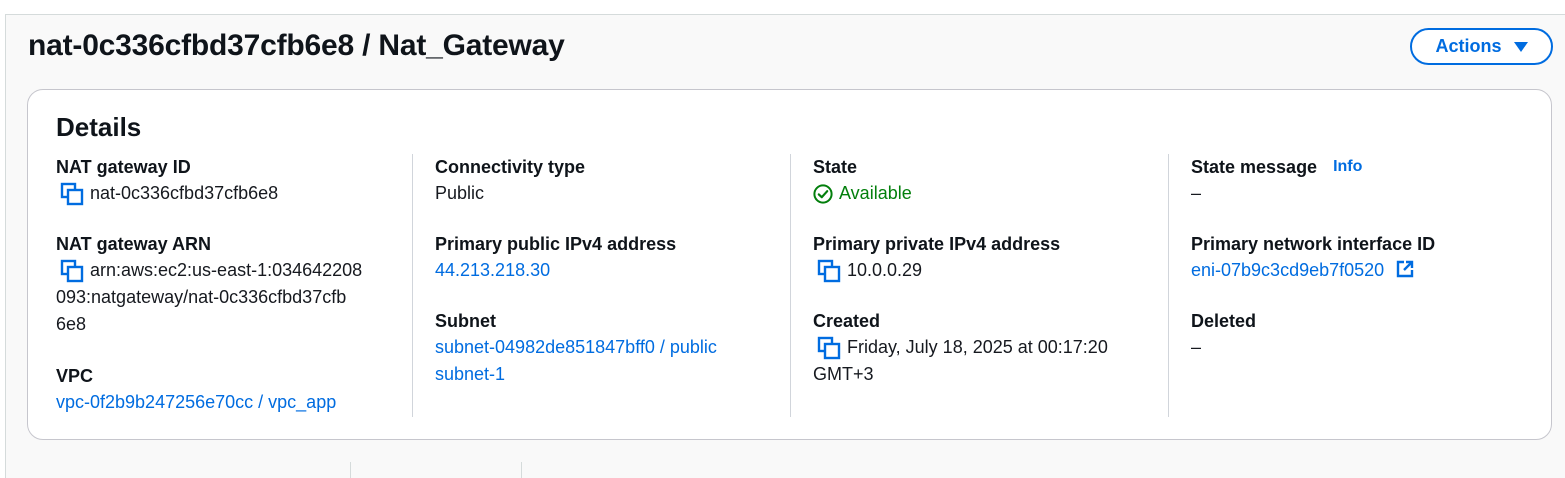  I want to click on actions-button: Actions, so click(1481, 46).